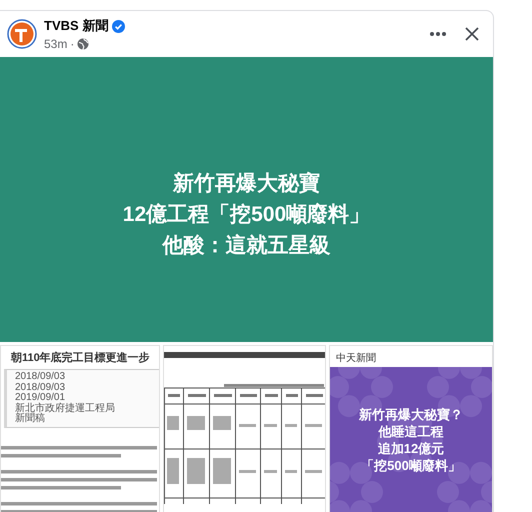 The height and width of the screenshot is (512, 532). What do you see at coordinates (83, 44) in the screenshot?
I see `globe-icon` at bounding box center [83, 44].